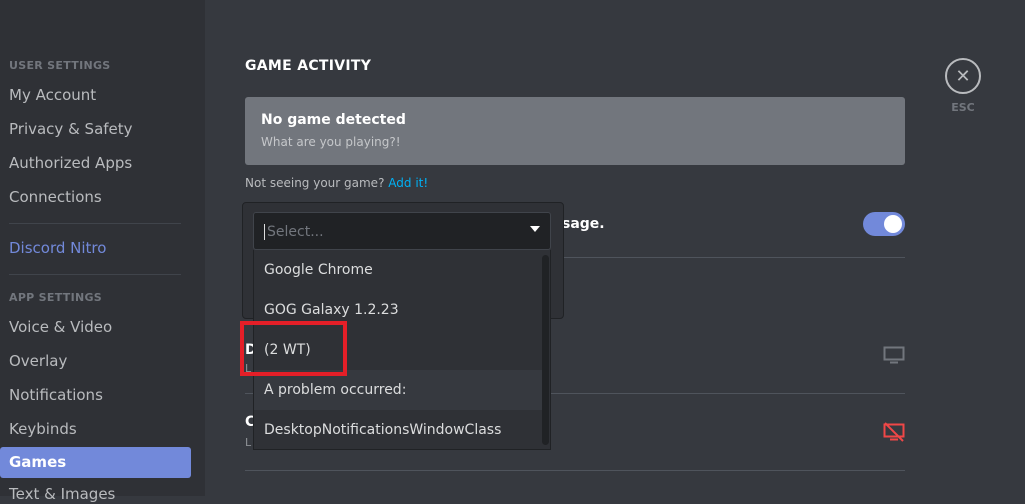  Describe the element at coordinates (408, 183) in the screenshot. I see `add-game-link: Add it!` at that location.